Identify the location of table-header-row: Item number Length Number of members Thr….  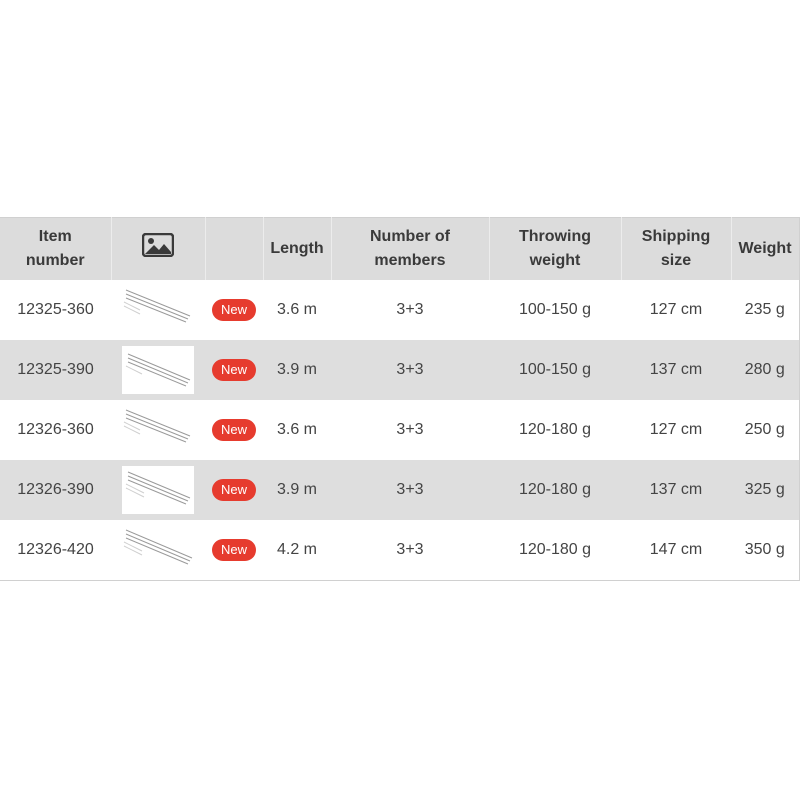
(399, 248).